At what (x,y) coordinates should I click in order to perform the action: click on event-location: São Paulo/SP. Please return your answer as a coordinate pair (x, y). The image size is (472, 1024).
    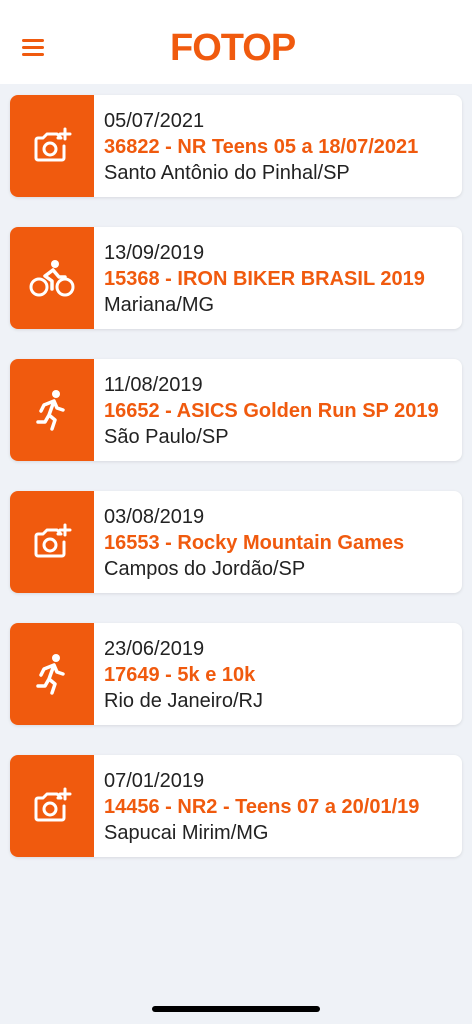
    Looking at the image, I should click on (166, 437).